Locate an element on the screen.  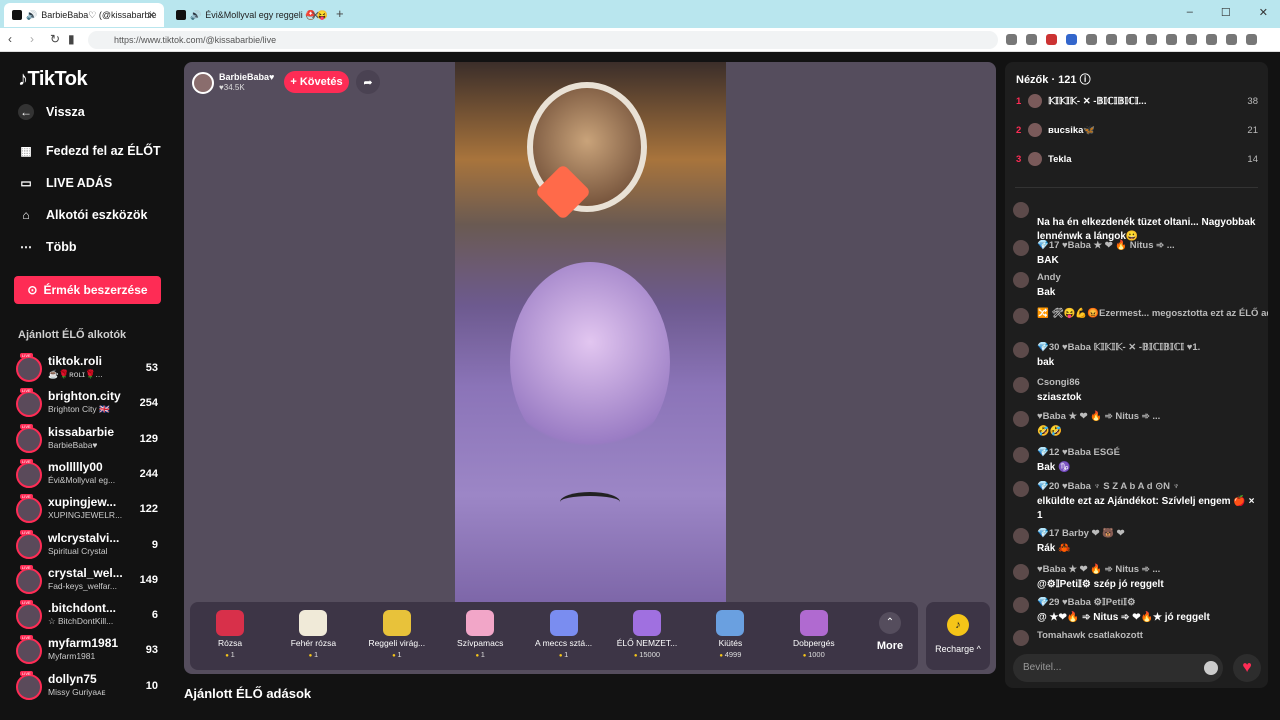
url-field: https://www.tiktok.com/@kissabarbie/live is located at coordinates (543, 40).